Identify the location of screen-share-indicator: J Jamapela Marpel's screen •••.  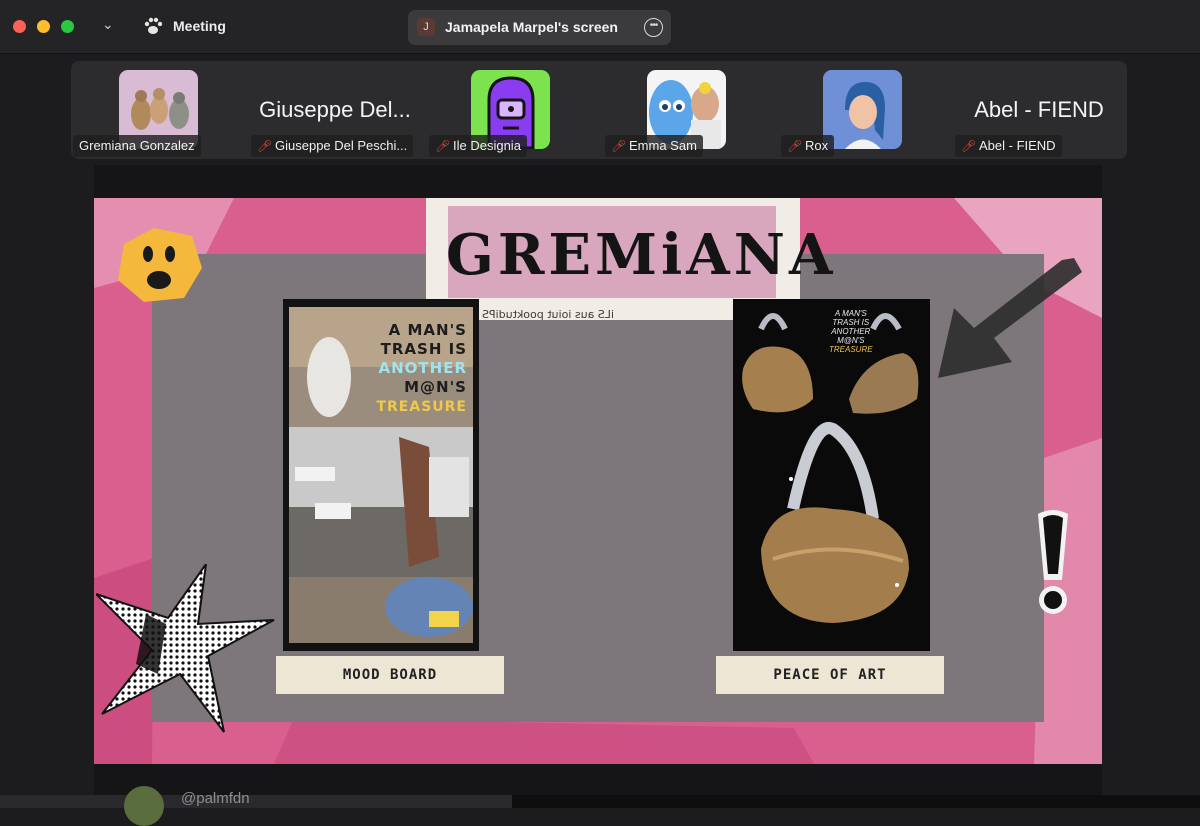
(539, 27).